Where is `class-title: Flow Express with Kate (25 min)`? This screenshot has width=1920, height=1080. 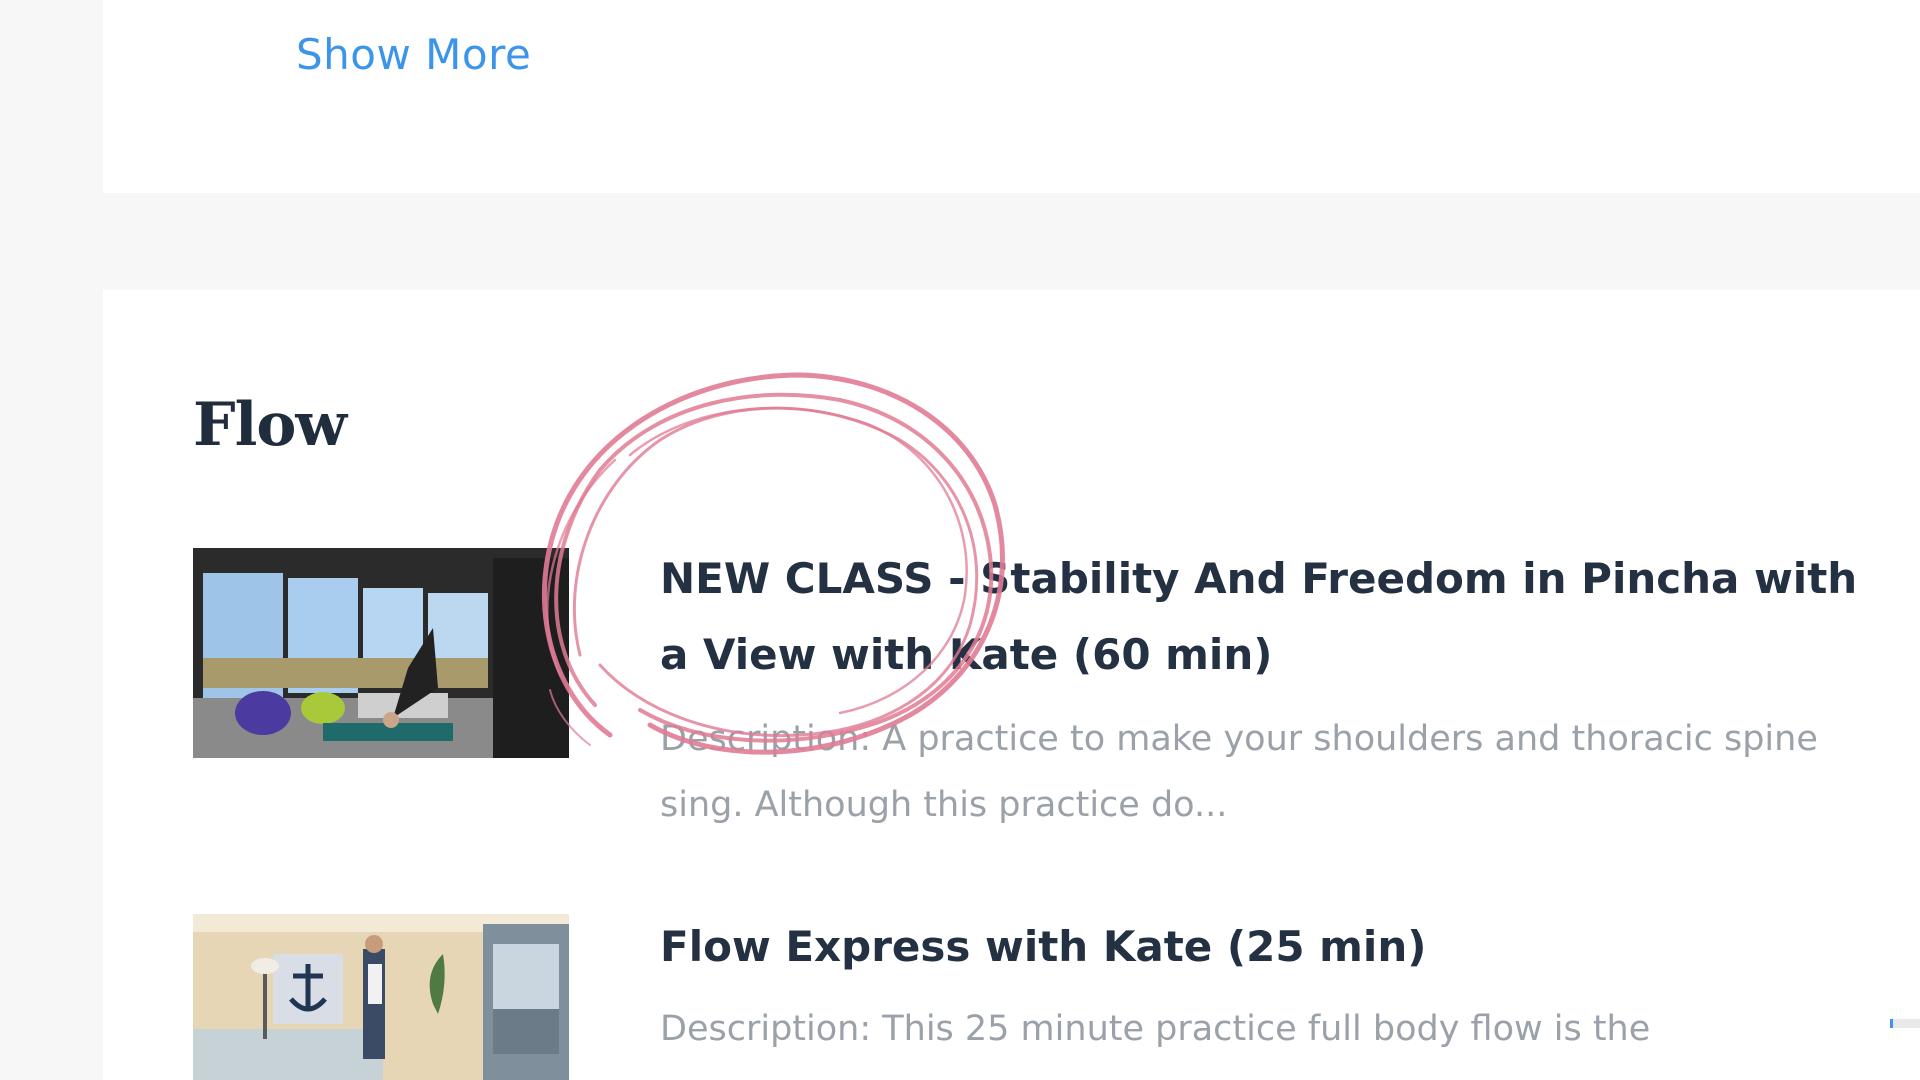
class-title: Flow Express with Kate (25 min) is located at coordinates (1270, 947).